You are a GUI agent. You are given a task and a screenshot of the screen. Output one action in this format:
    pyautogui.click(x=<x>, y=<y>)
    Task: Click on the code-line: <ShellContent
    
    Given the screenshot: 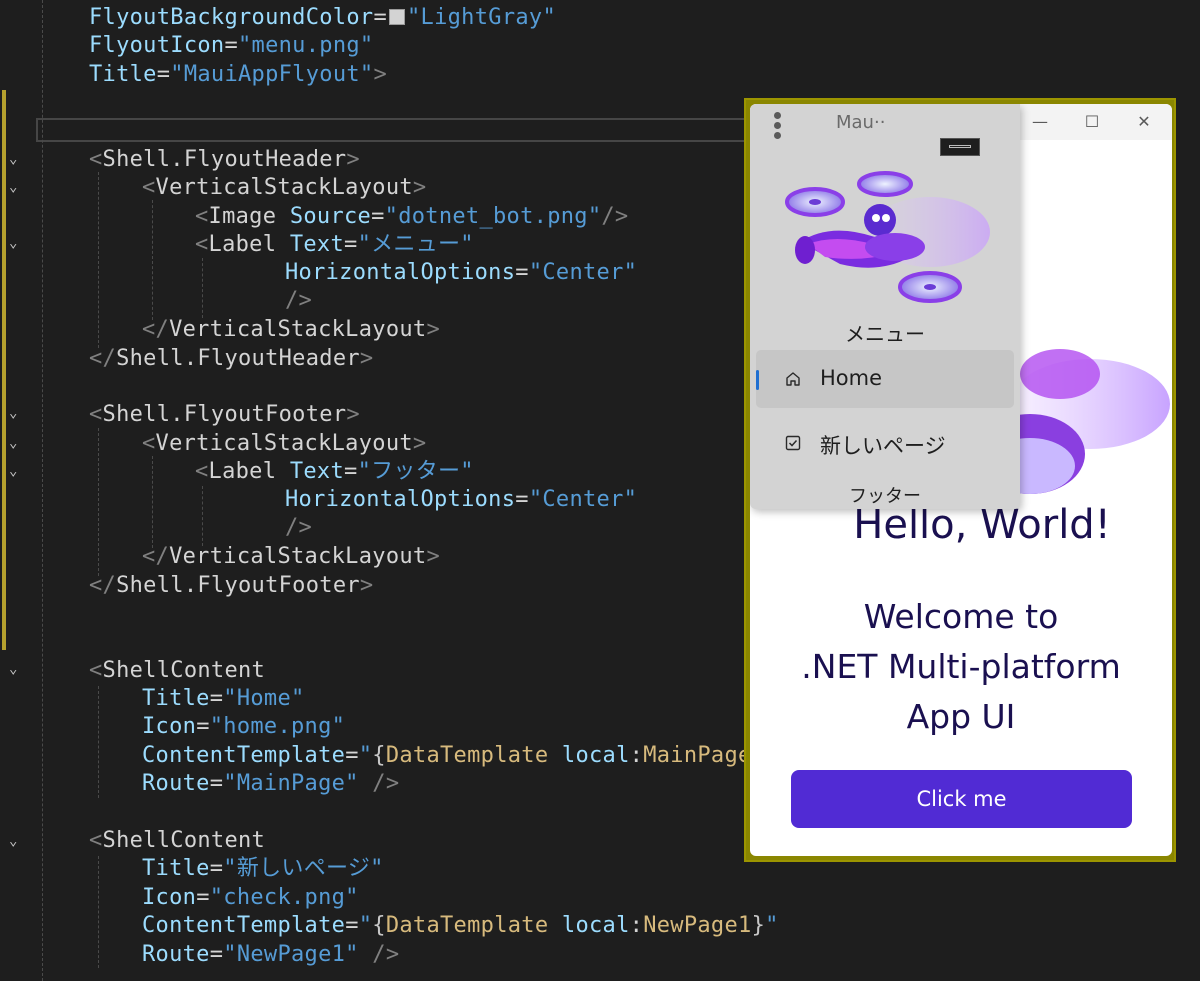 What is the action you would take?
    pyautogui.click(x=177, y=841)
    